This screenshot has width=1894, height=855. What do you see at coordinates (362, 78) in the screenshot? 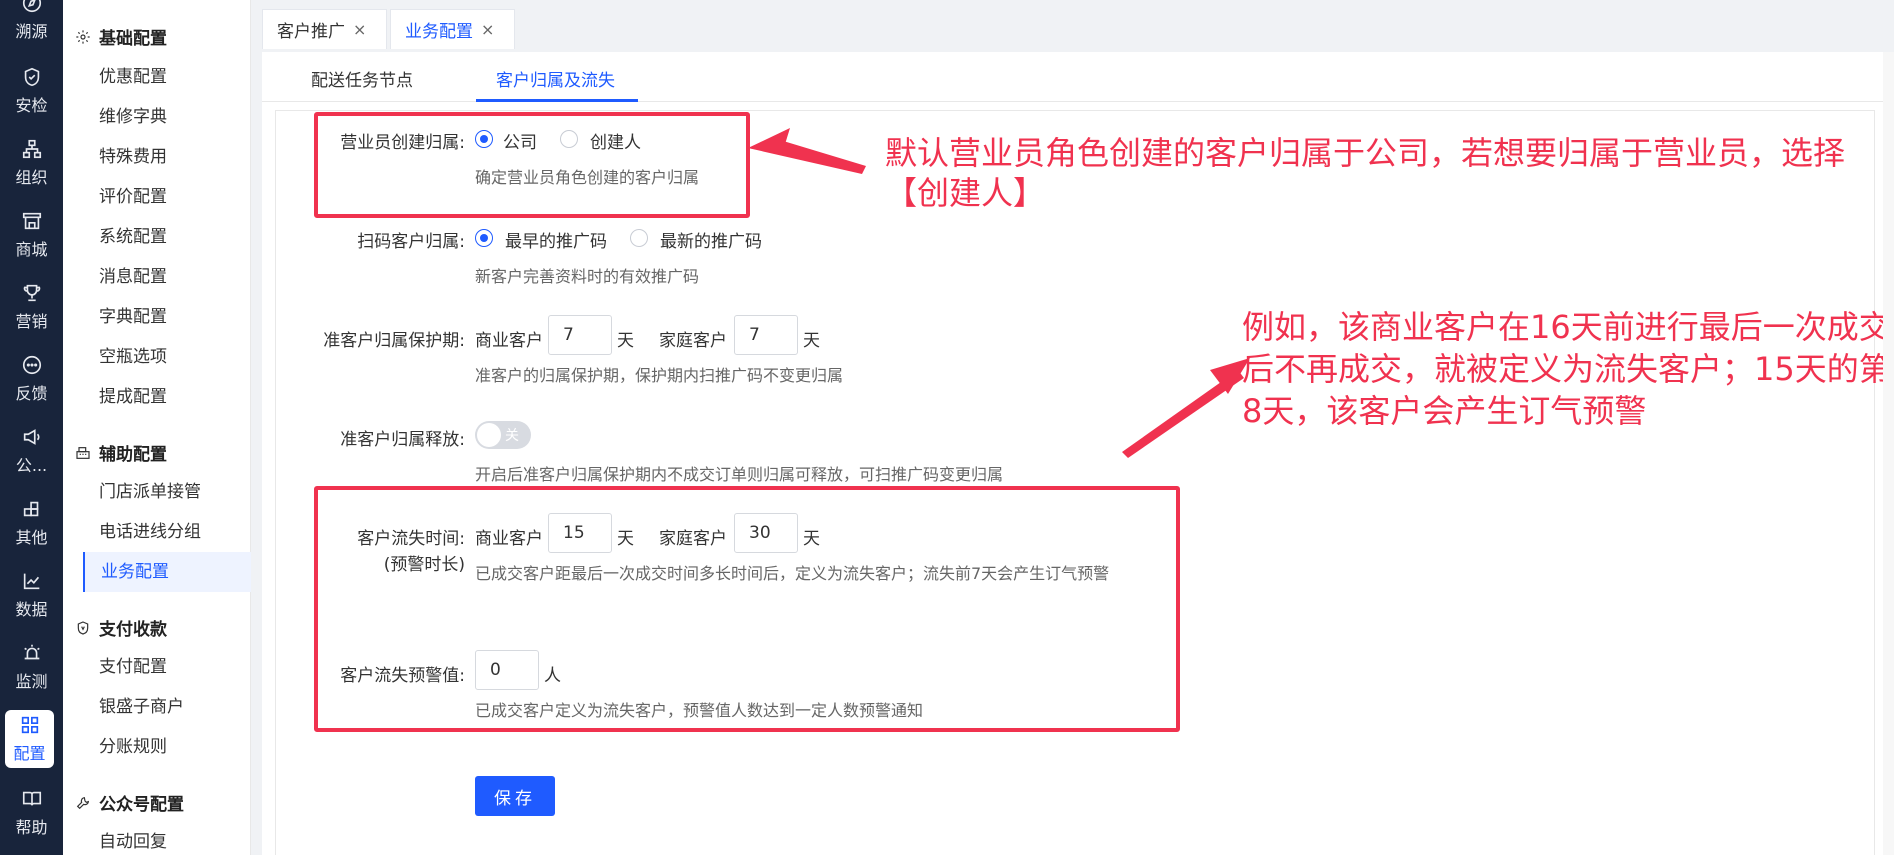
I see `tab-delivery-nodes: 配送任务节点` at bounding box center [362, 78].